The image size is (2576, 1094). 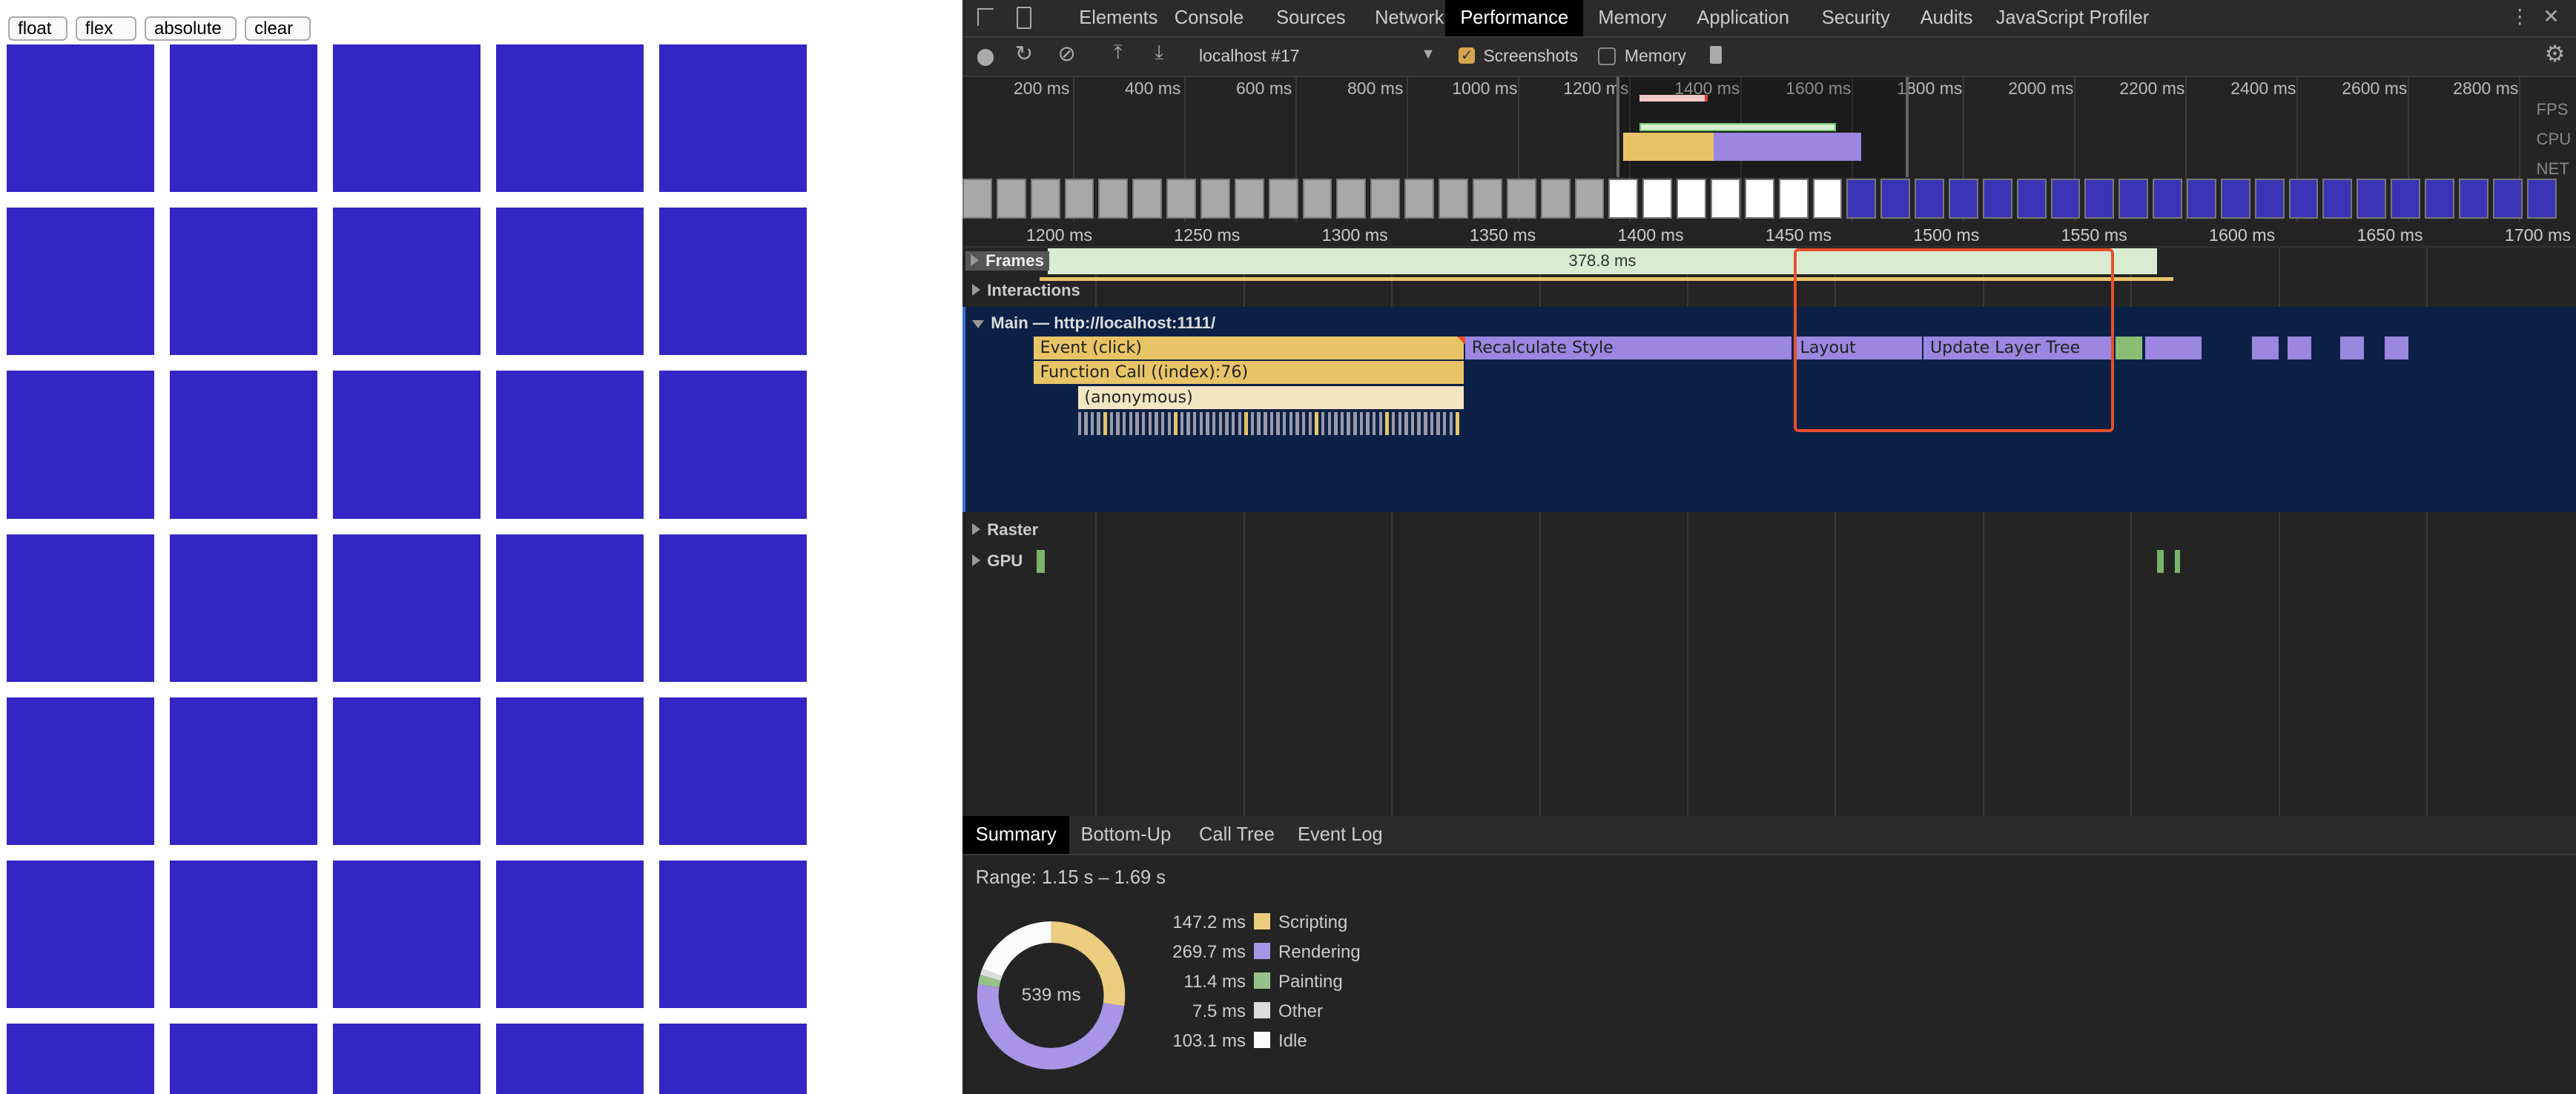 What do you see at coordinates (1026, 290) in the screenshot?
I see `interactions-track-header: Interactions` at bounding box center [1026, 290].